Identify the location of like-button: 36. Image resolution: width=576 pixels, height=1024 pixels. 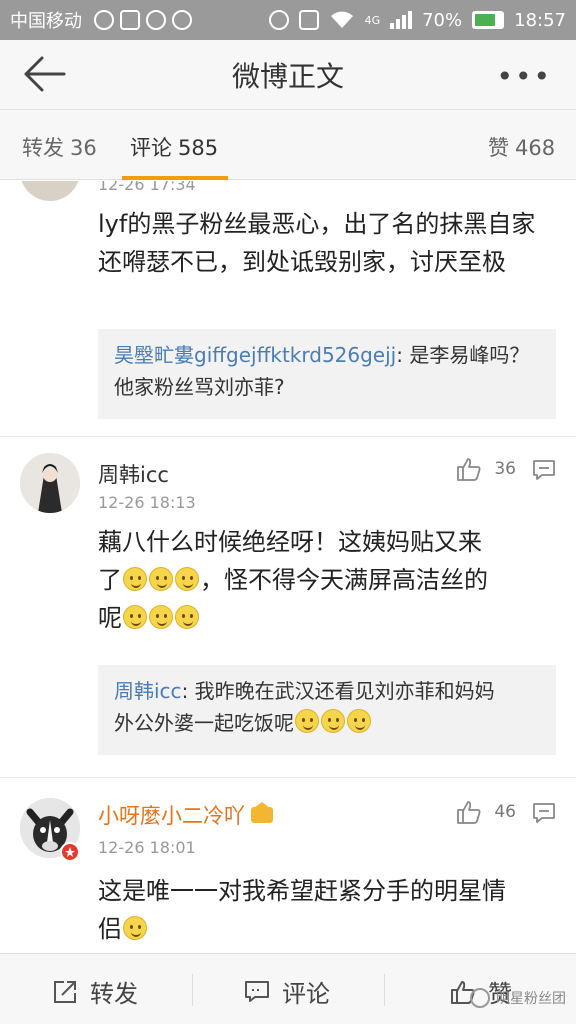
(486, 469).